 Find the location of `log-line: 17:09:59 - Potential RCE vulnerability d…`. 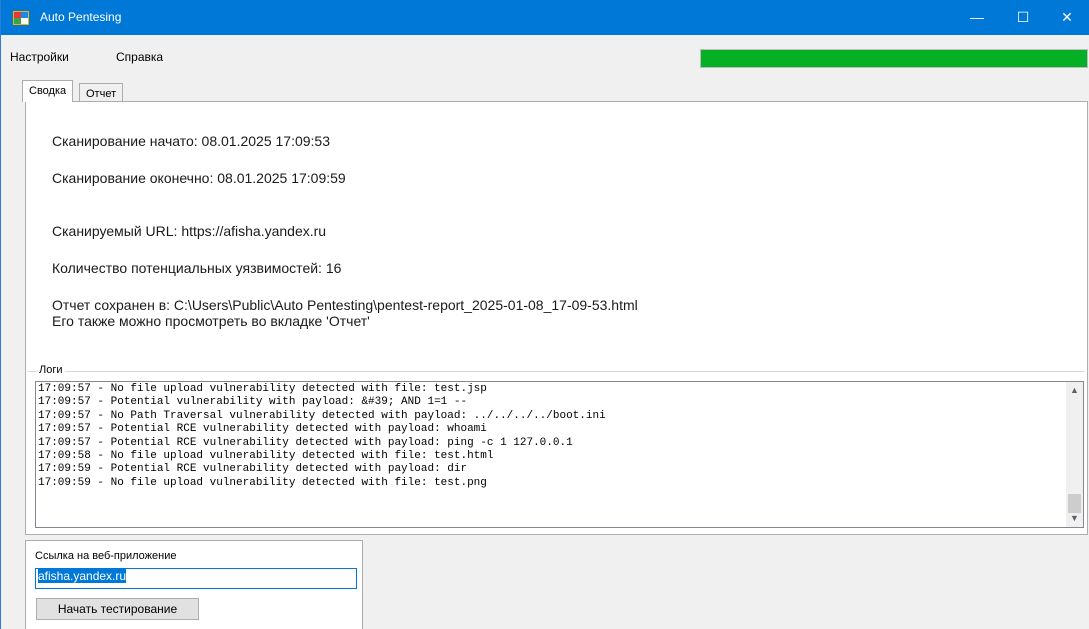

log-line: 17:09:59 - Potential RCE vulnerability d… is located at coordinates (253, 469).